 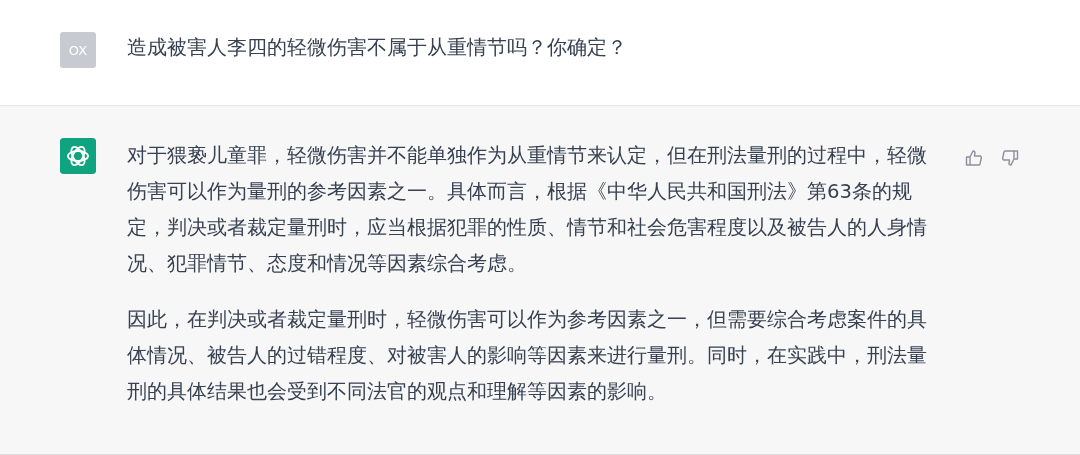 What do you see at coordinates (974, 158) in the screenshot?
I see `thumbs-up-icon` at bounding box center [974, 158].